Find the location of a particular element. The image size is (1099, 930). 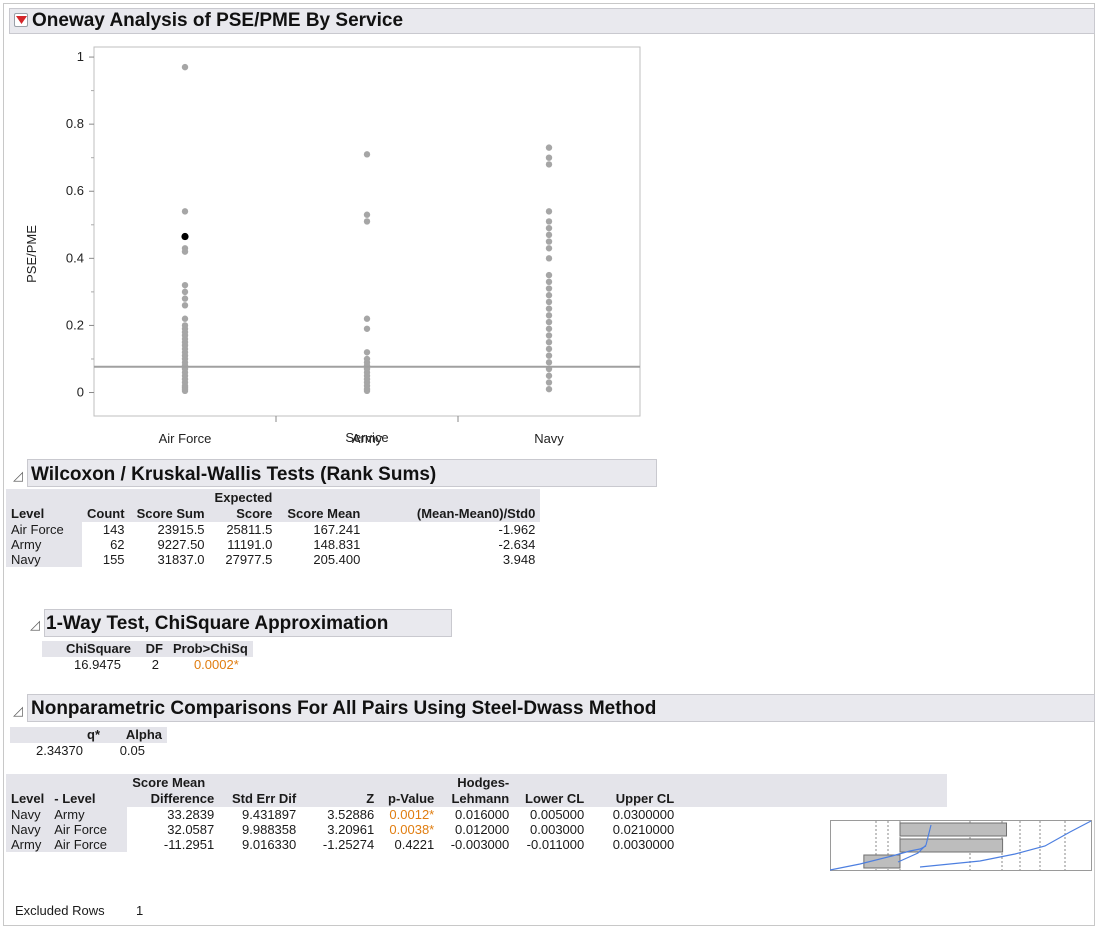

col-header-hodges-lehmann: Lehmann is located at coordinates (477, 799).